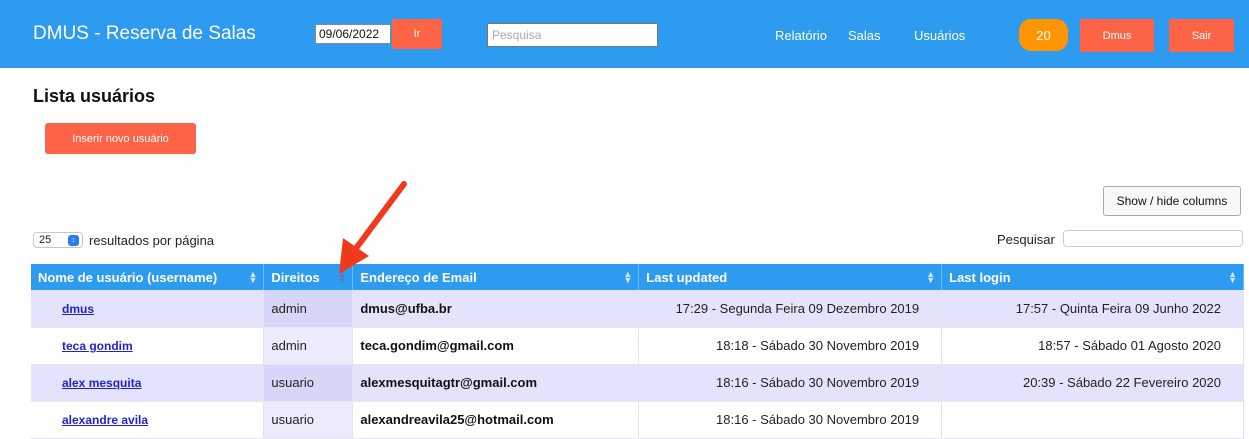  I want to click on column-header-rights: Direitos ▲ ▼, so click(308, 277).